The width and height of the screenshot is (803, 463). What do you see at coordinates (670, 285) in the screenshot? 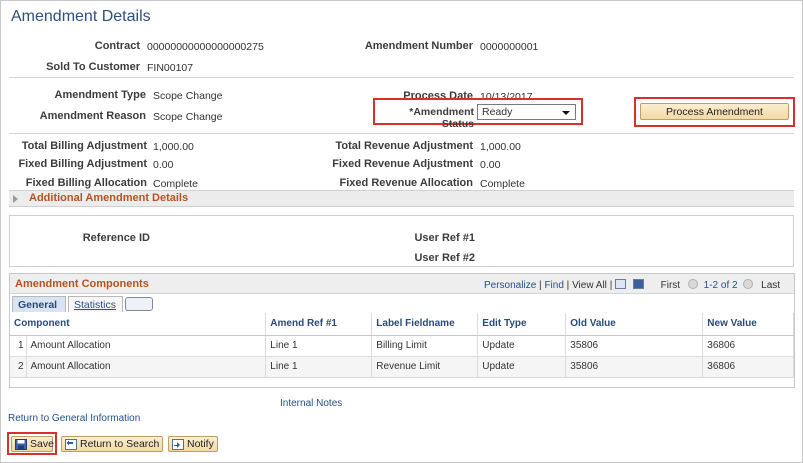
I see `first-label: First` at bounding box center [670, 285].